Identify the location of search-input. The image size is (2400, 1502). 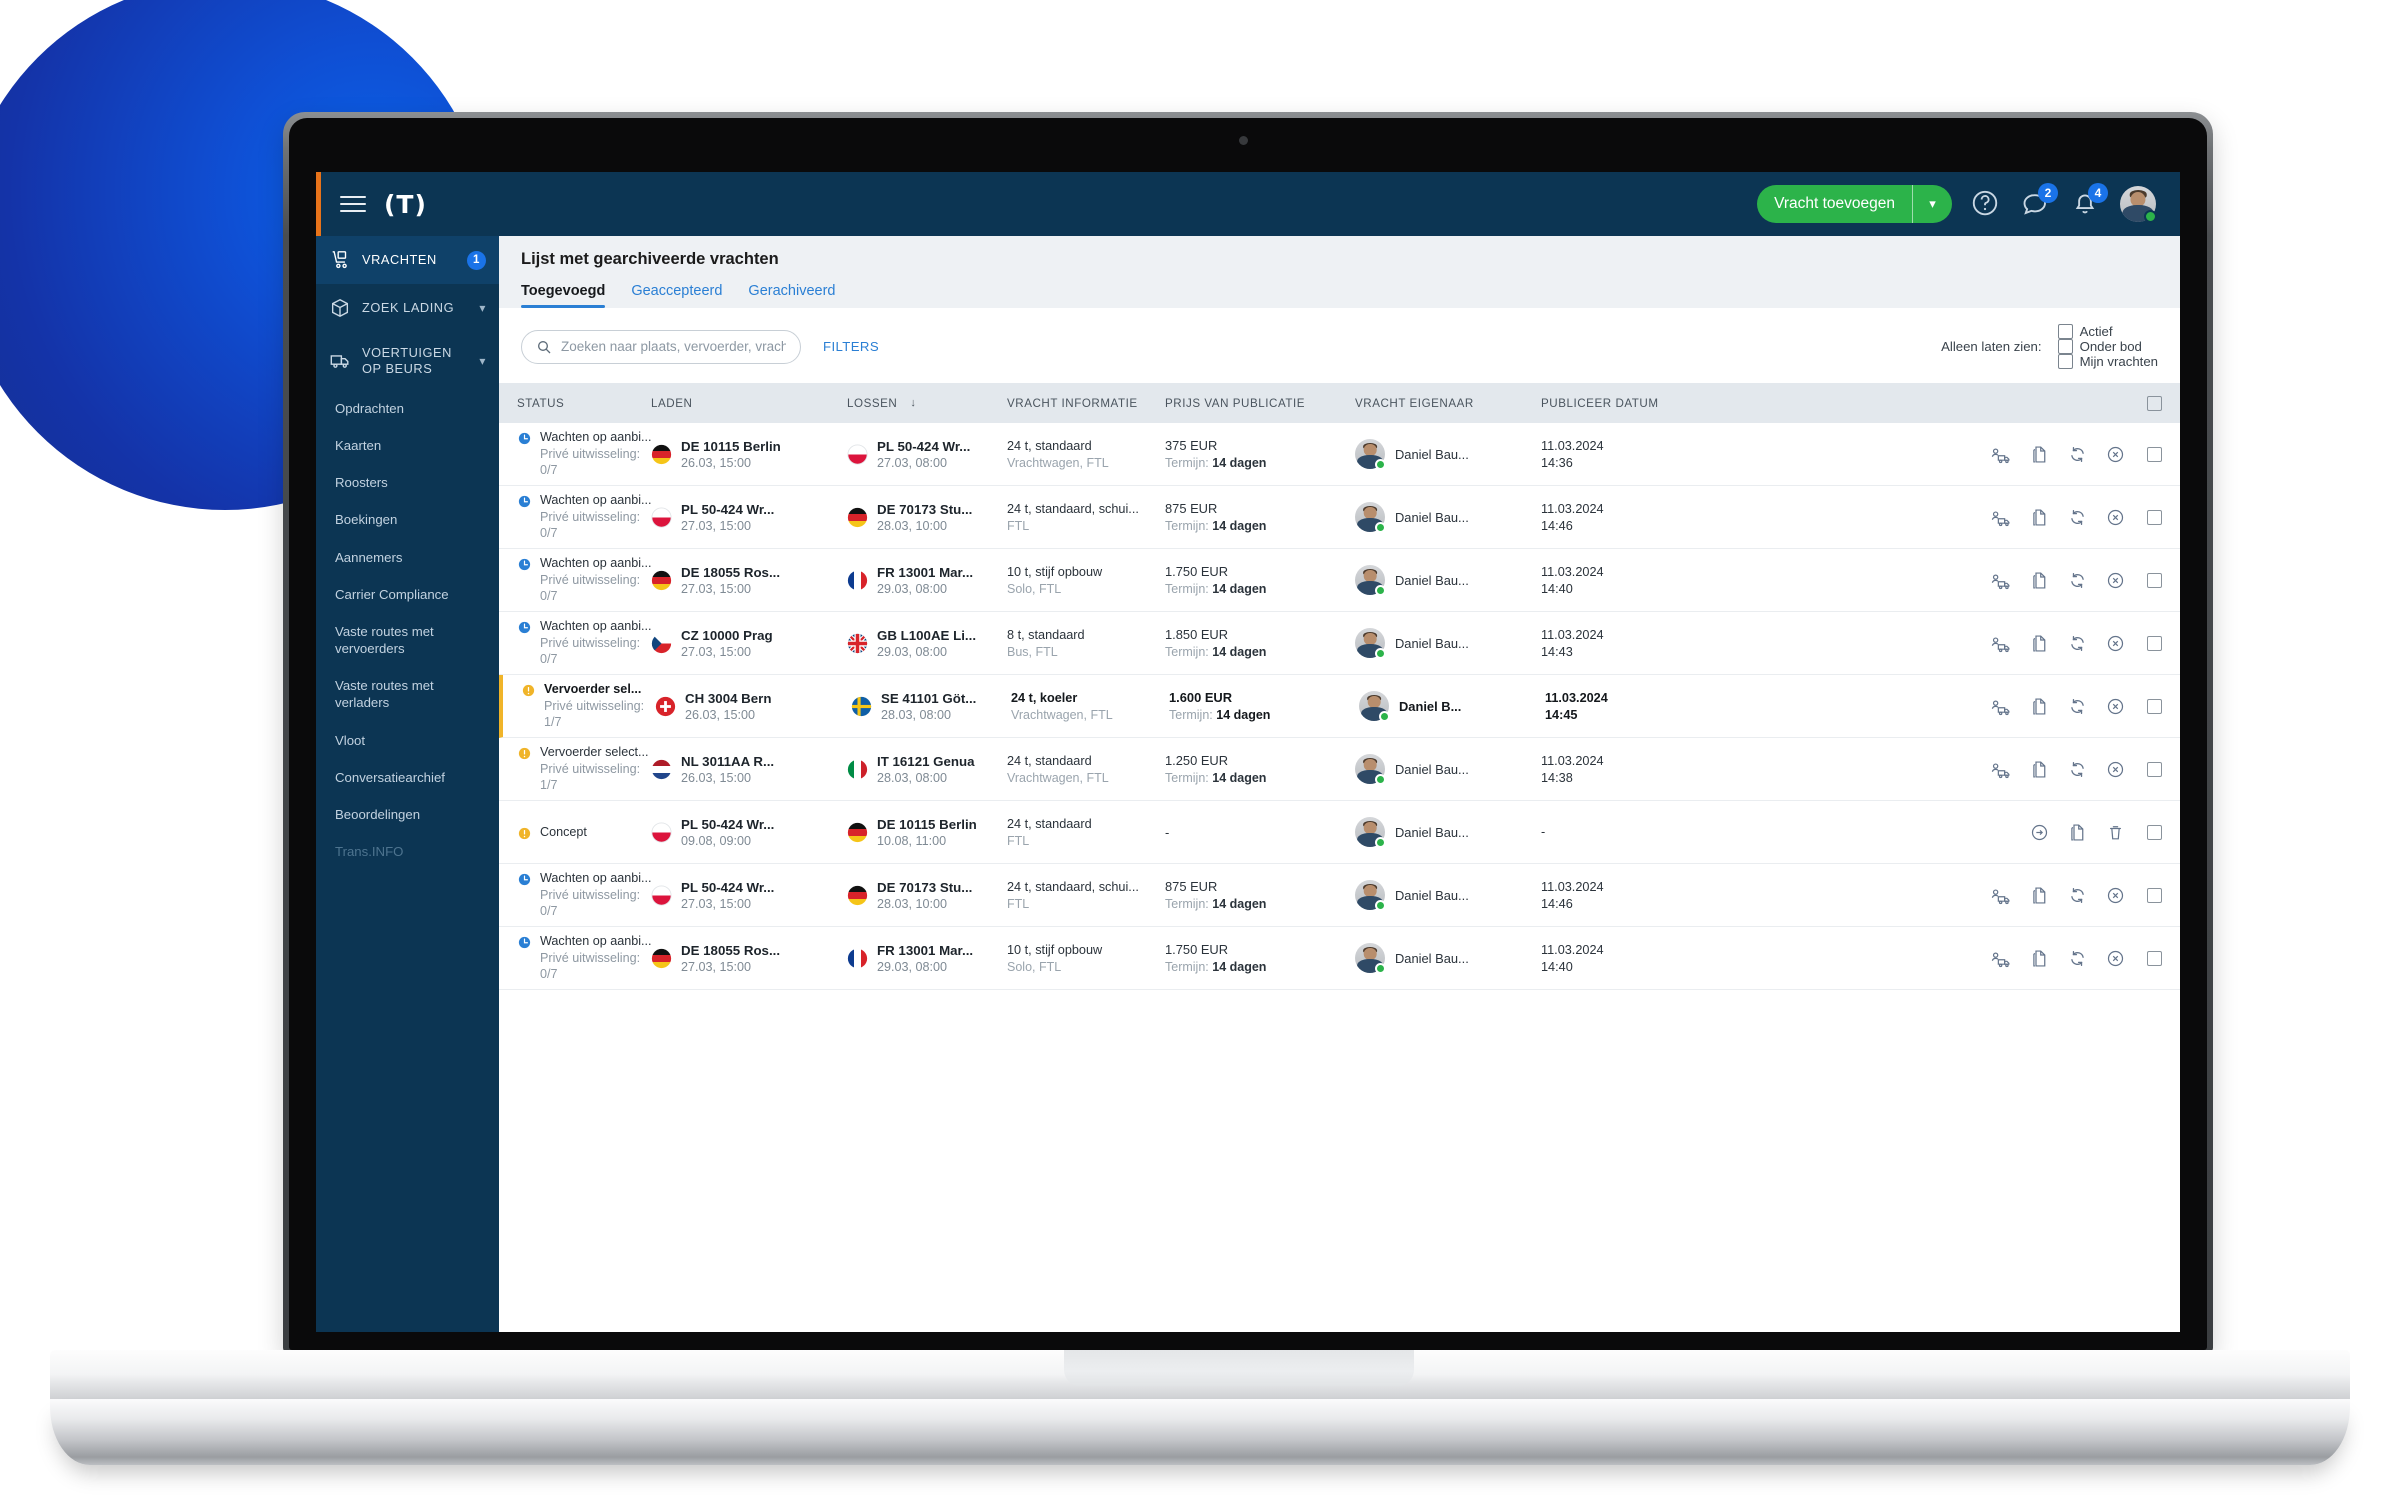
(673, 346).